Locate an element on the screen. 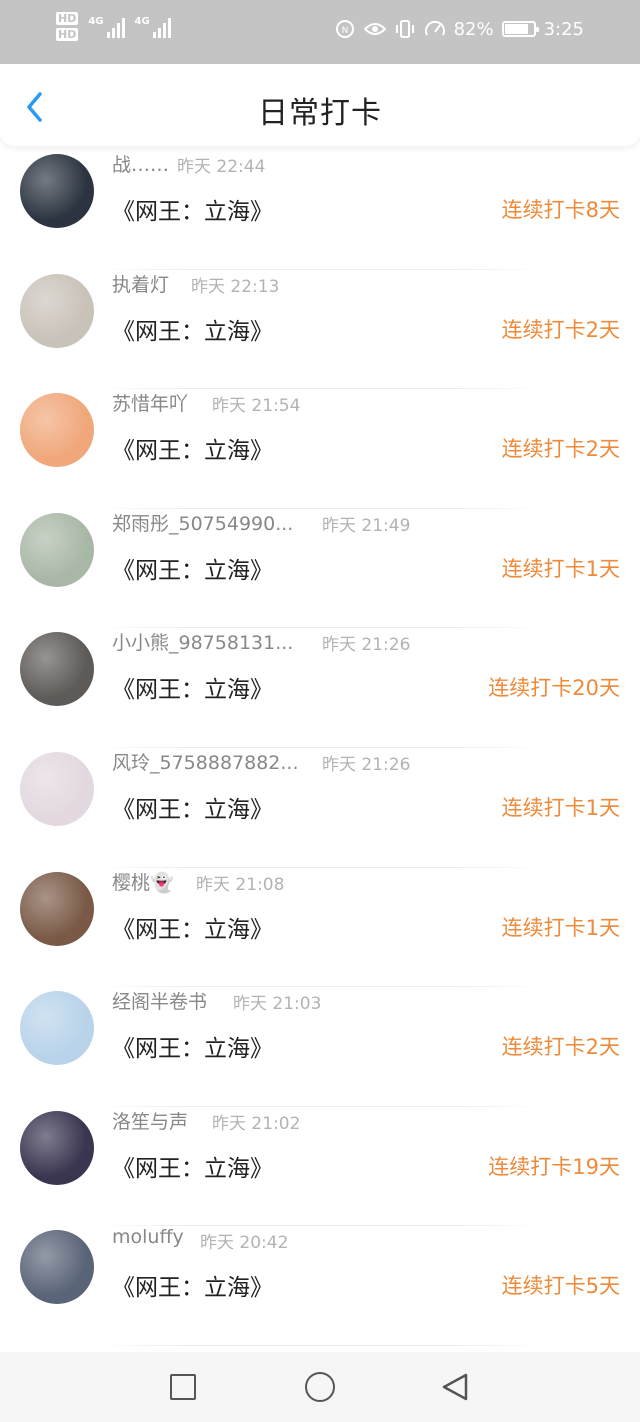  hd-badge-2: HD is located at coordinates (67, 34).